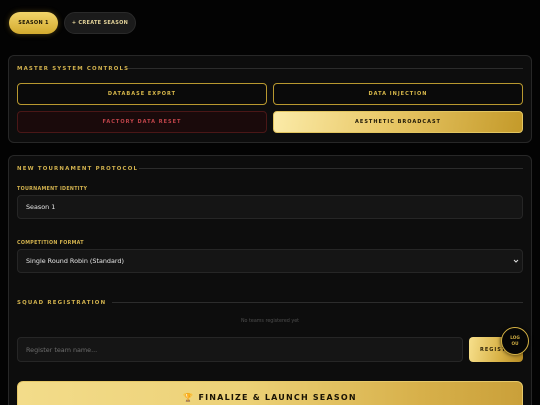 The height and width of the screenshot is (405, 540). Describe the element at coordinates (142, 122) in the screenshot. I see `factory-reset-button: FACTORY DATA RESET` at that location.